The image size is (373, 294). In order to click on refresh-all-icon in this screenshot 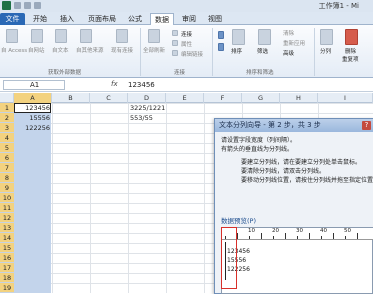, I will do `click(154, 36)`.